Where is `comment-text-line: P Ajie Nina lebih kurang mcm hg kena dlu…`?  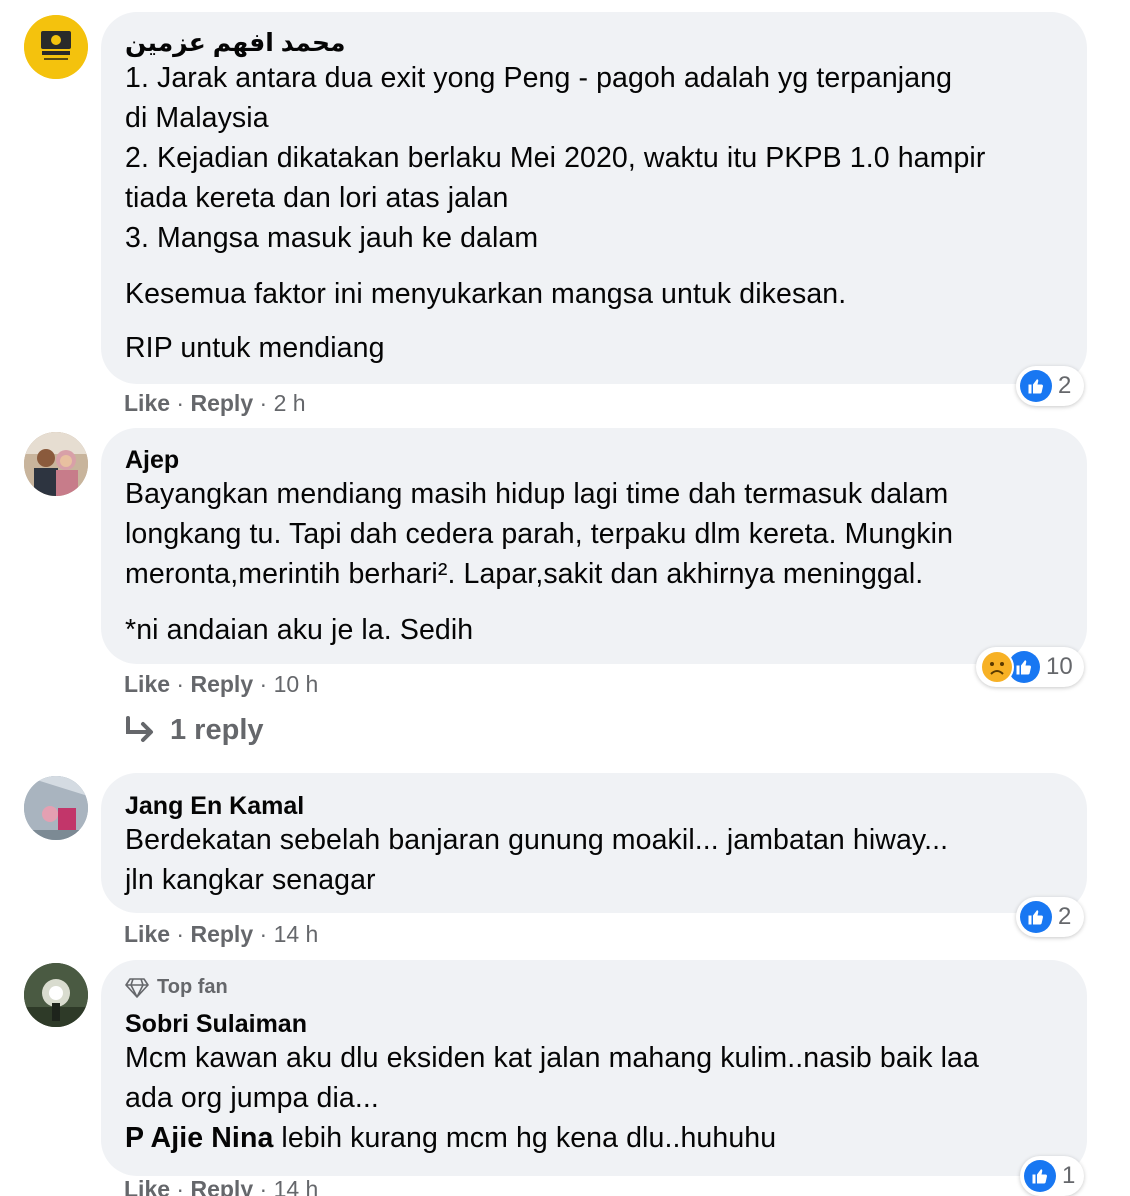 comment-text-line: P Ajie Nina lebih kurang mcm hg kena dlu… is located at coordinates (450, 1138).